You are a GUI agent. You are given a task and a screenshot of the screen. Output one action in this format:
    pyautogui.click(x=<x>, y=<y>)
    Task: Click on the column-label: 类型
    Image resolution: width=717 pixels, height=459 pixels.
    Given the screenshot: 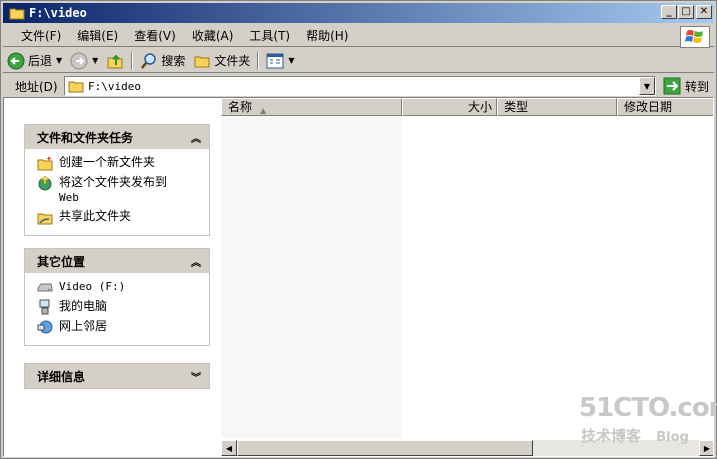 What is the action you would take?
    pyautogui.click(x=516, y=107)
    